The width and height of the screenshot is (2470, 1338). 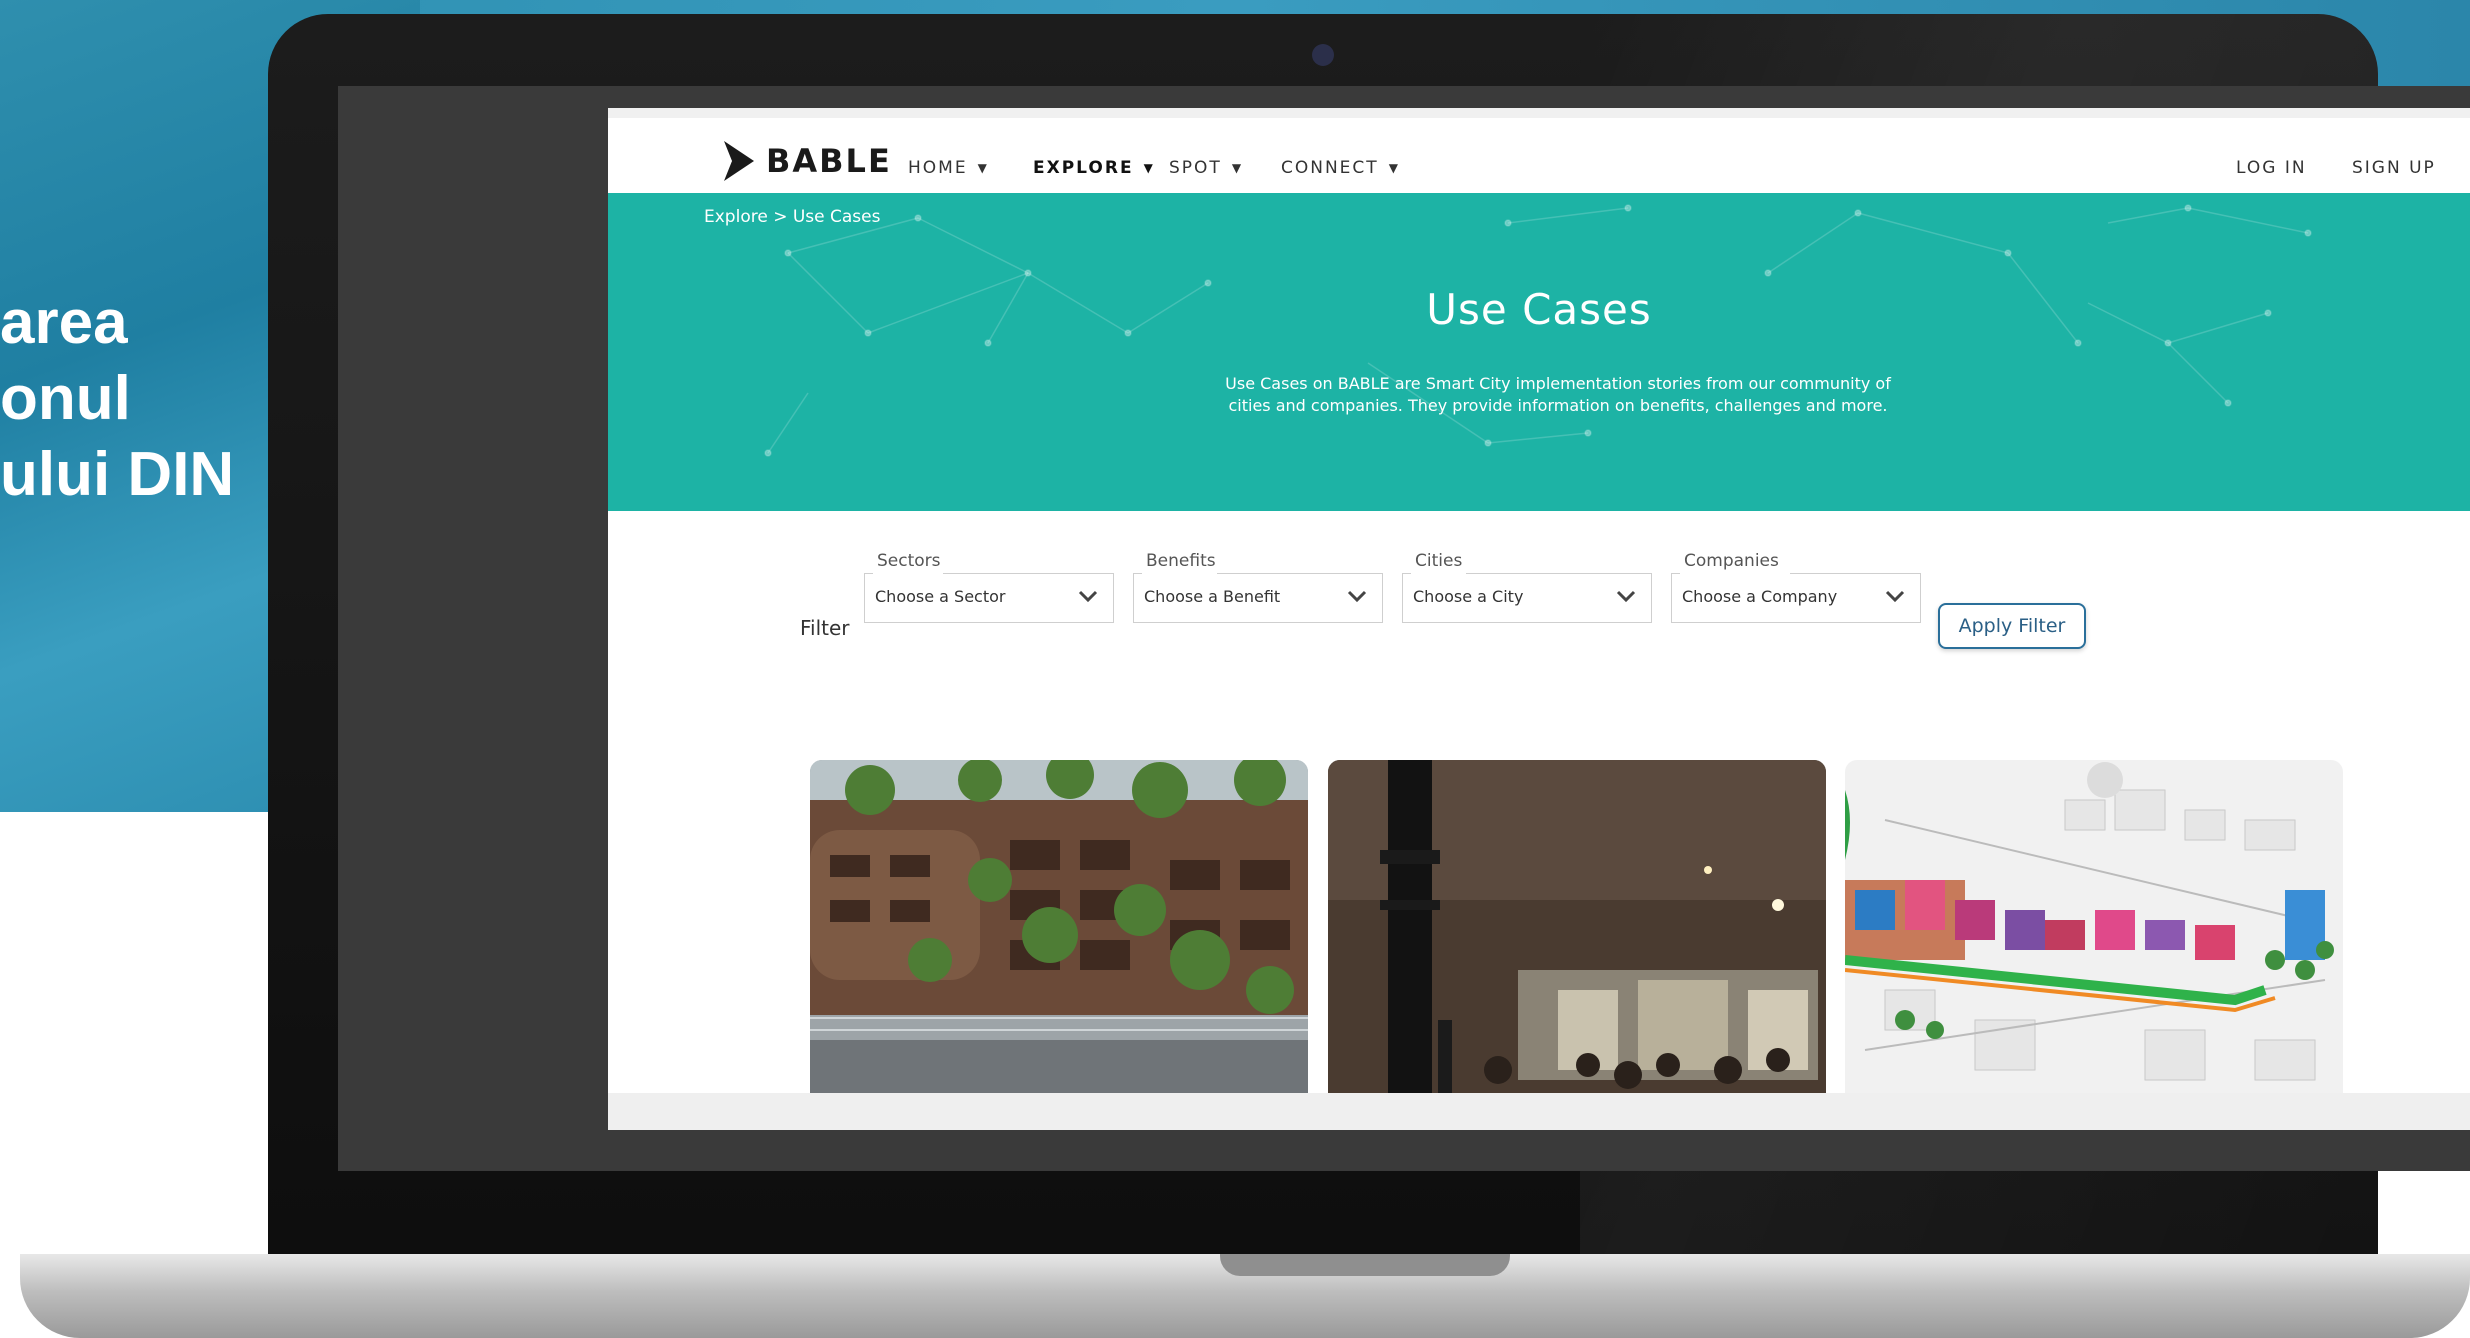 What do you see at coordinates (792, 217) in the screenshot?
I see `breadcrumb: Explore > Use Cases` at bounding box center [792, 217].